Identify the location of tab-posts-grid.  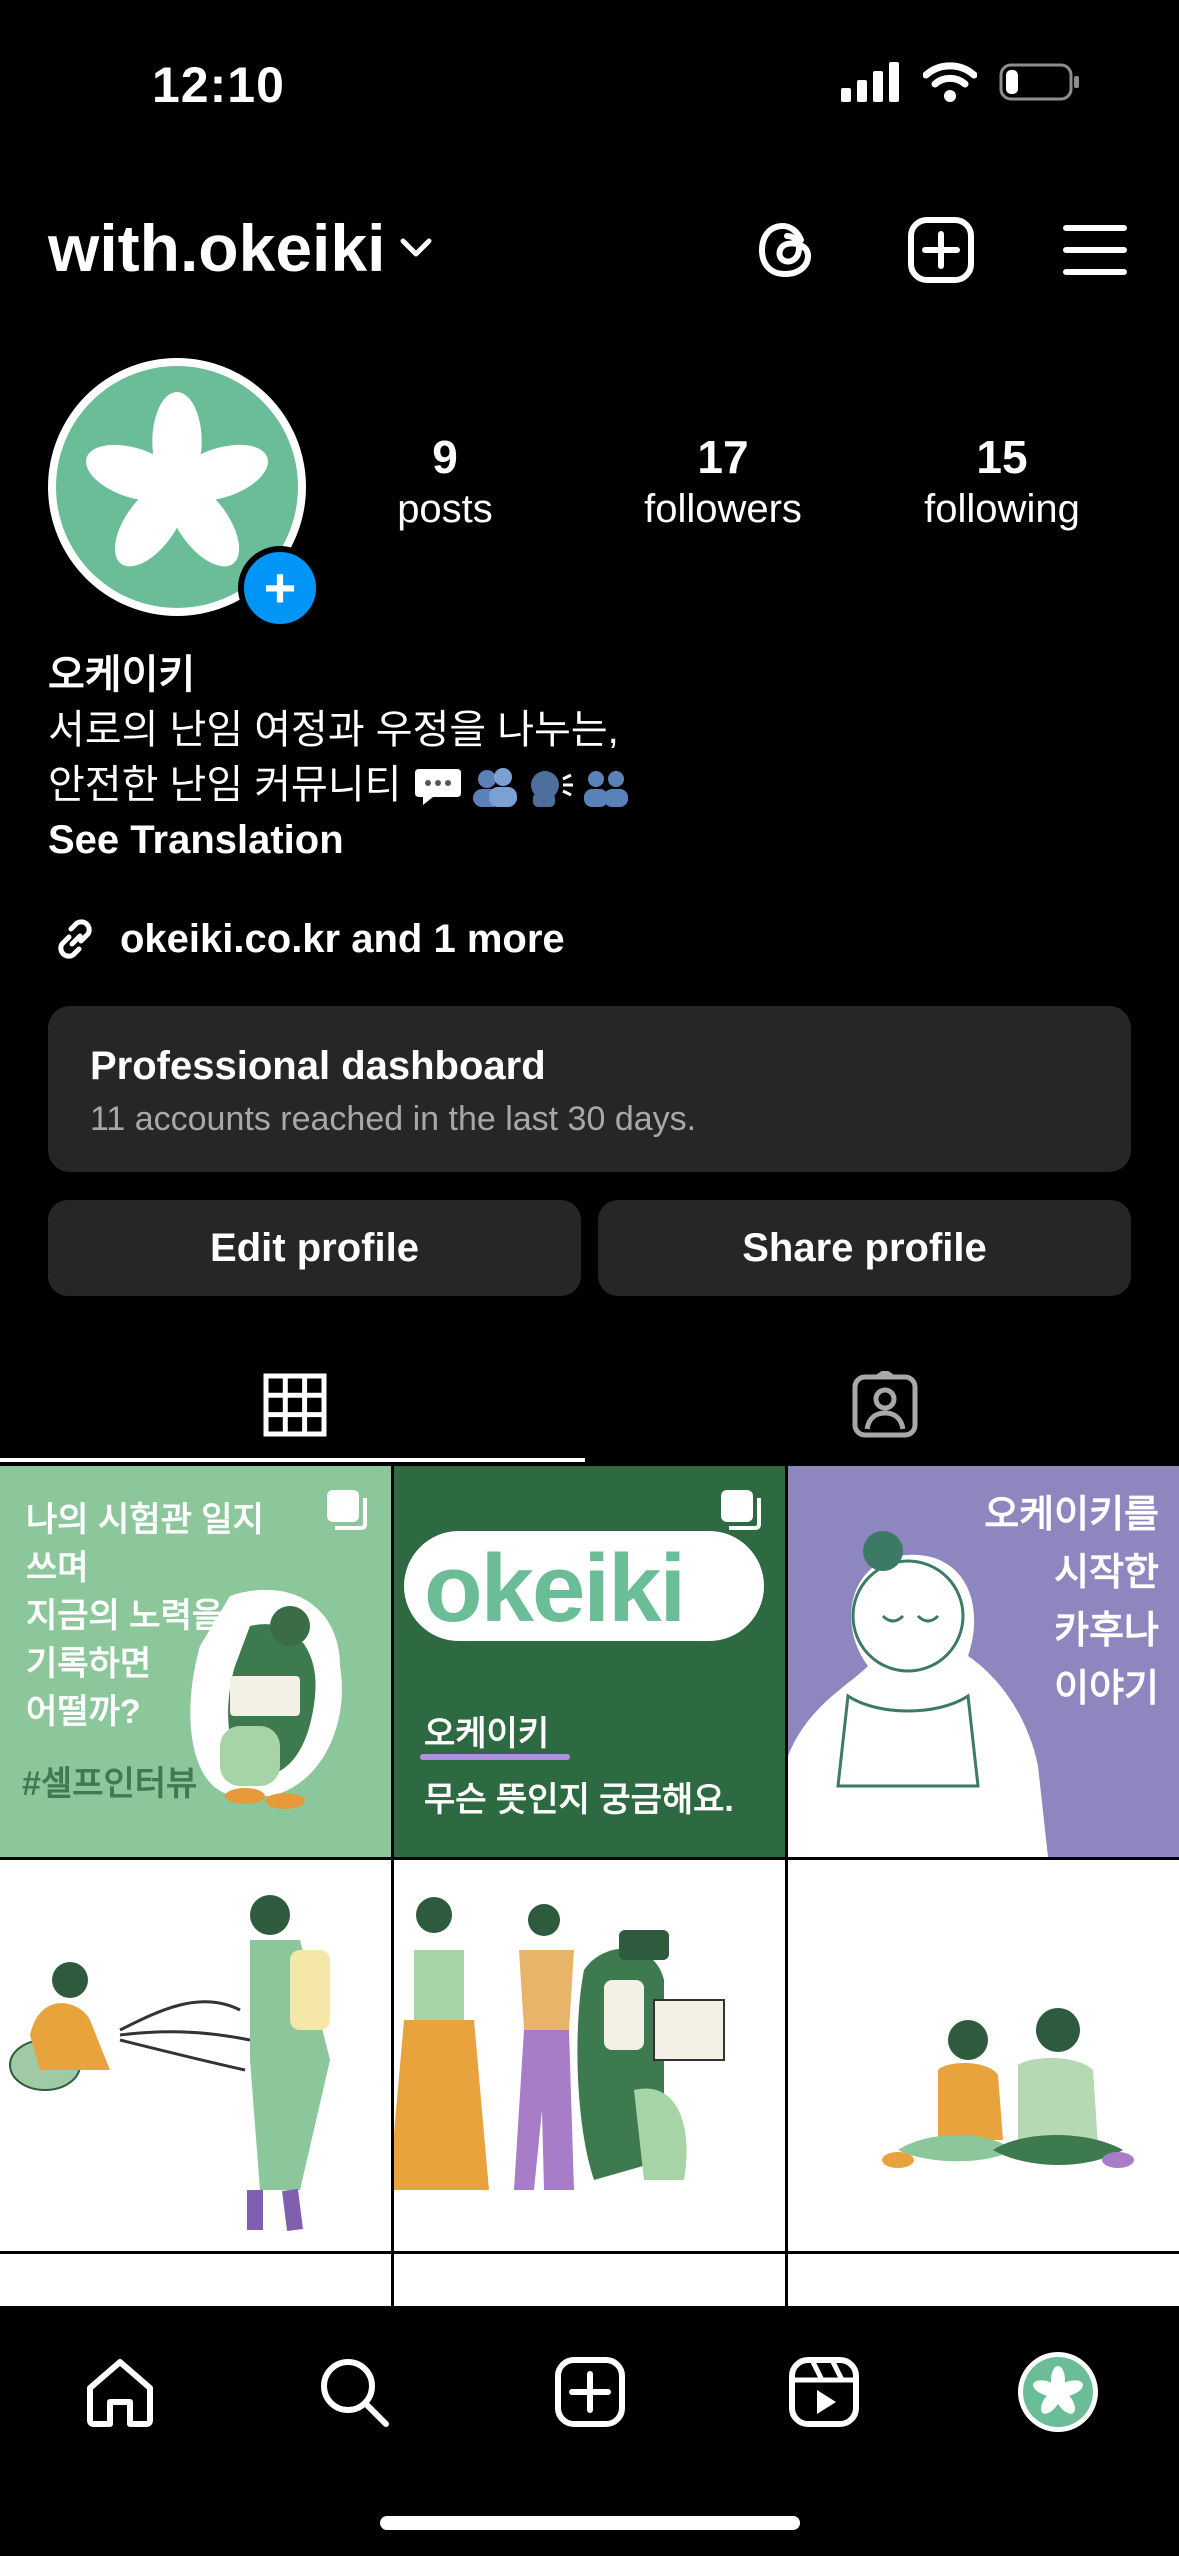
(294, 1405).